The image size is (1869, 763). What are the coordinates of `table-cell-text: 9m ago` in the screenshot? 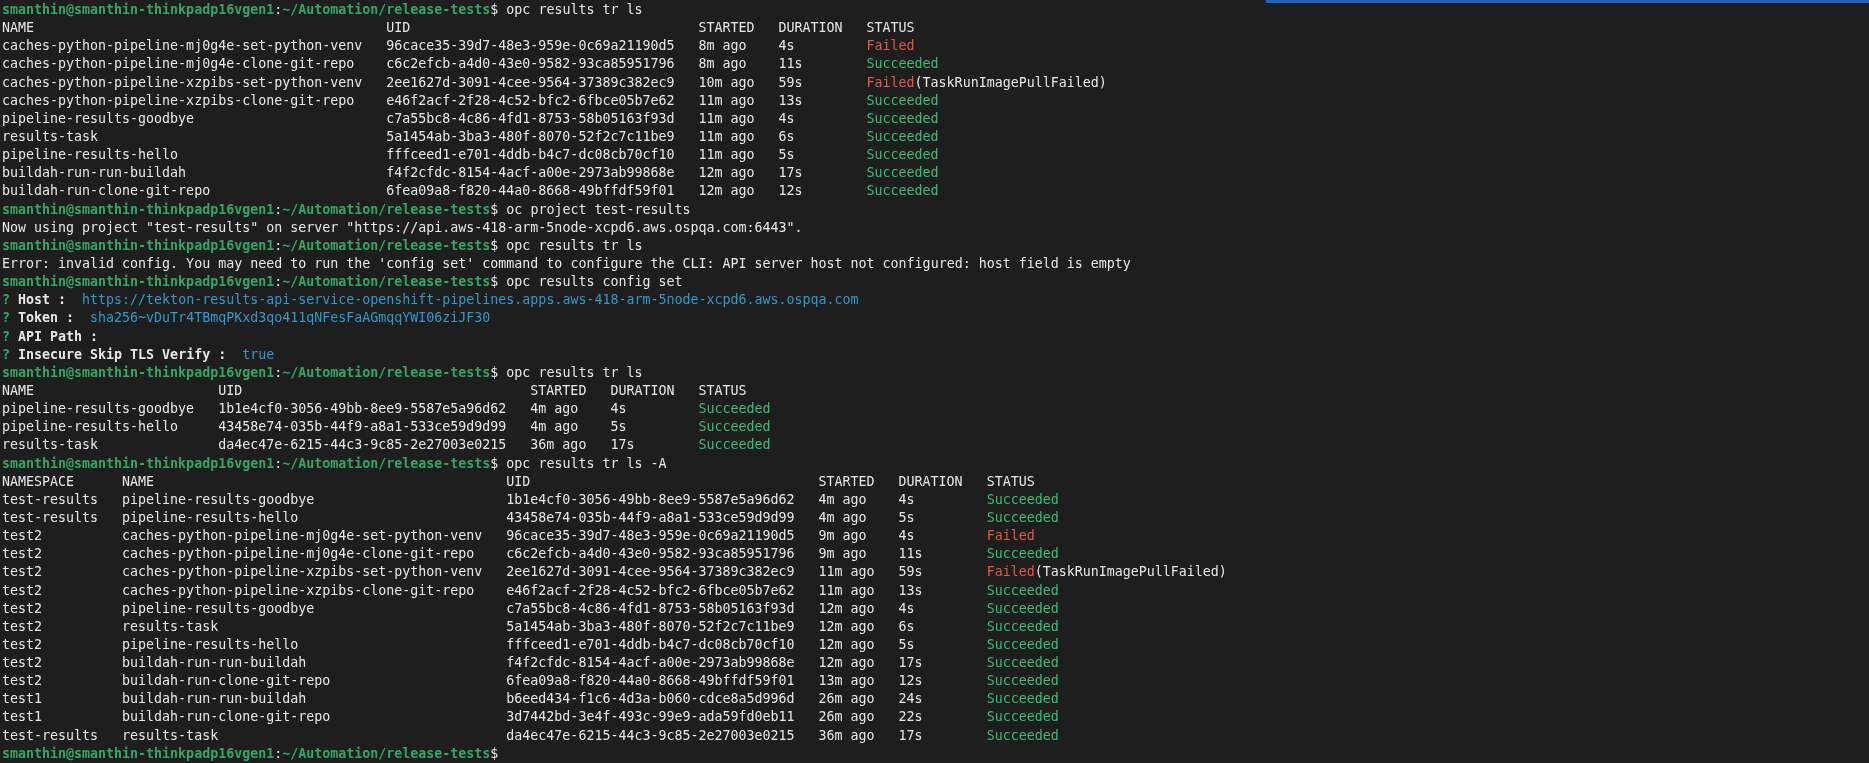 It's located at (843, 554).